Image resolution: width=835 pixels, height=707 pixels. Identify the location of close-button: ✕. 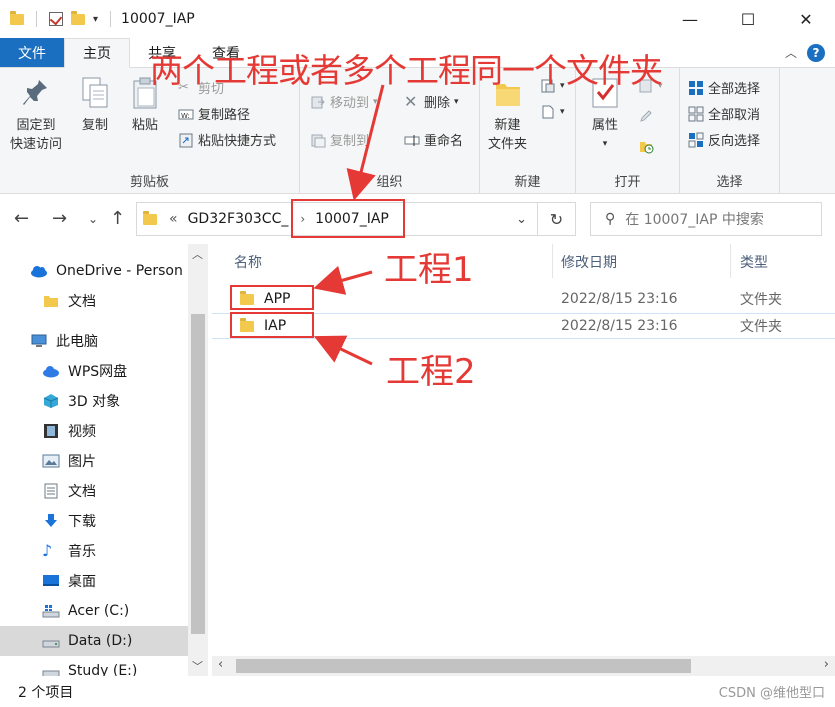
(806, 19).